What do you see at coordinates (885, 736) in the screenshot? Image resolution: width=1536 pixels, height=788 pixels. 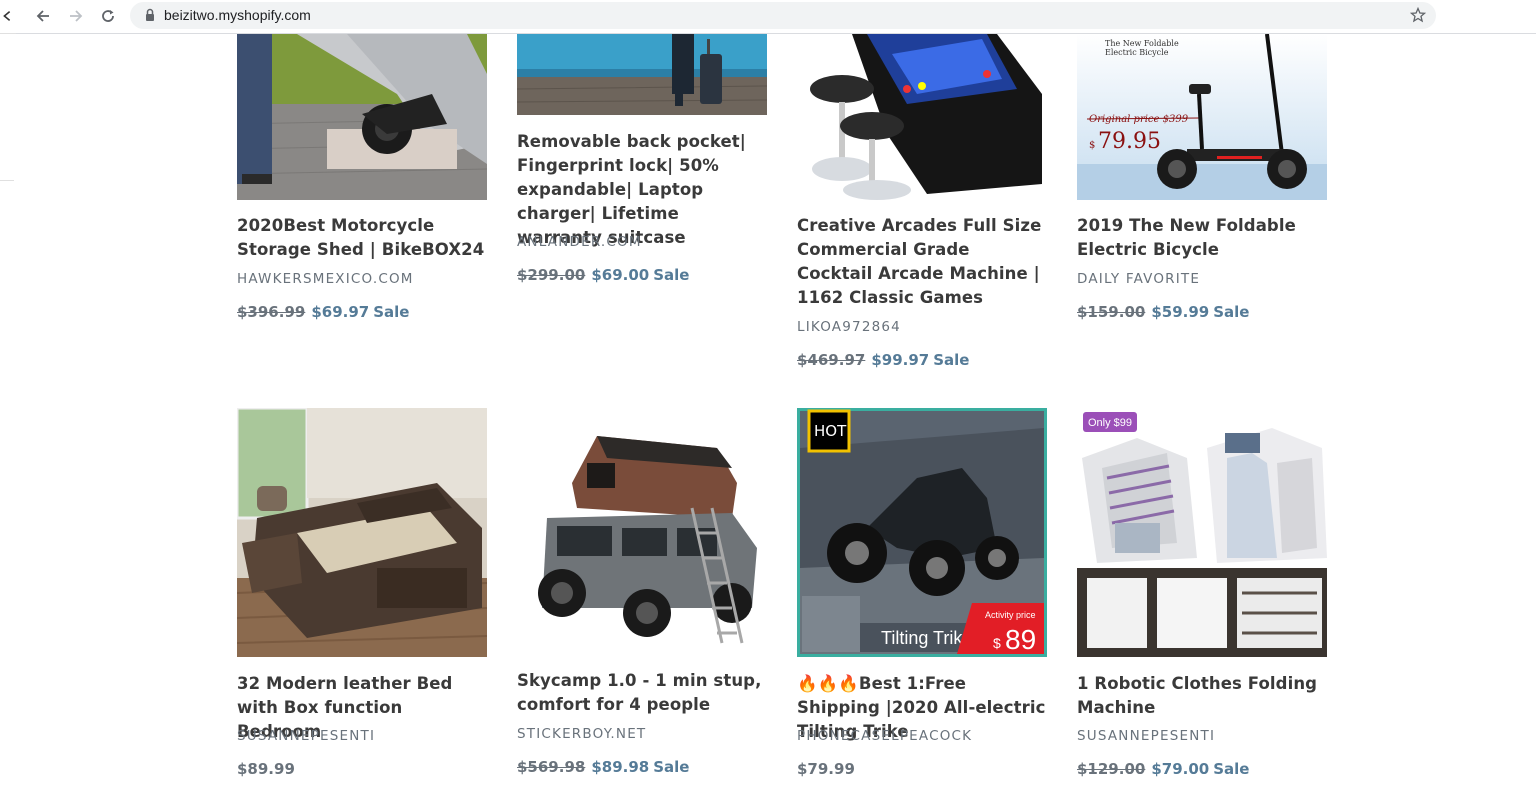 I see `product-vendor: PHONECASELPEACOCK` at bounding box center [885, 736].